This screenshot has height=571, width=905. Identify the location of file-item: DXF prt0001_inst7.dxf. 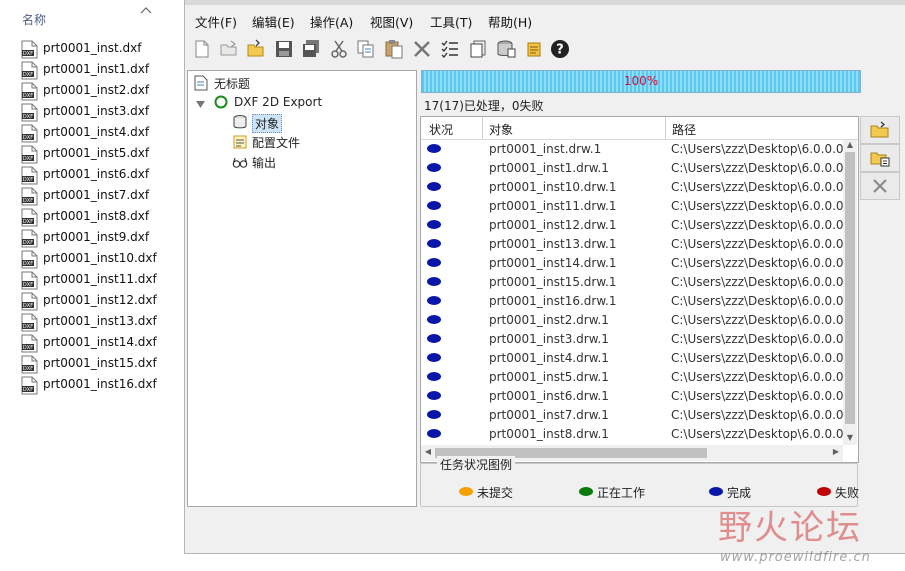
(88, 196).